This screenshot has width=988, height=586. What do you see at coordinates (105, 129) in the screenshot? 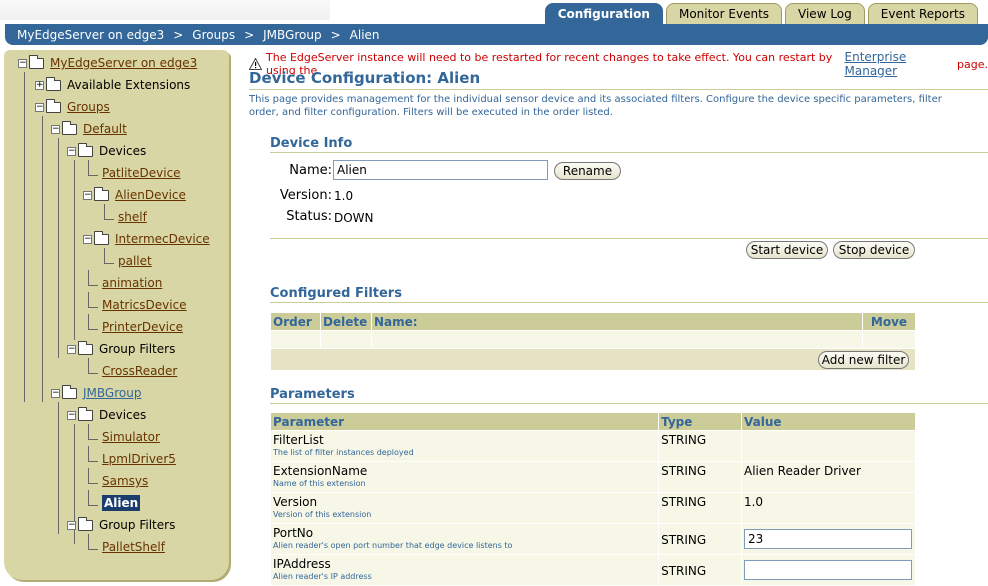
I see `tree-label-default: Default` at bounding box center [105, 129].